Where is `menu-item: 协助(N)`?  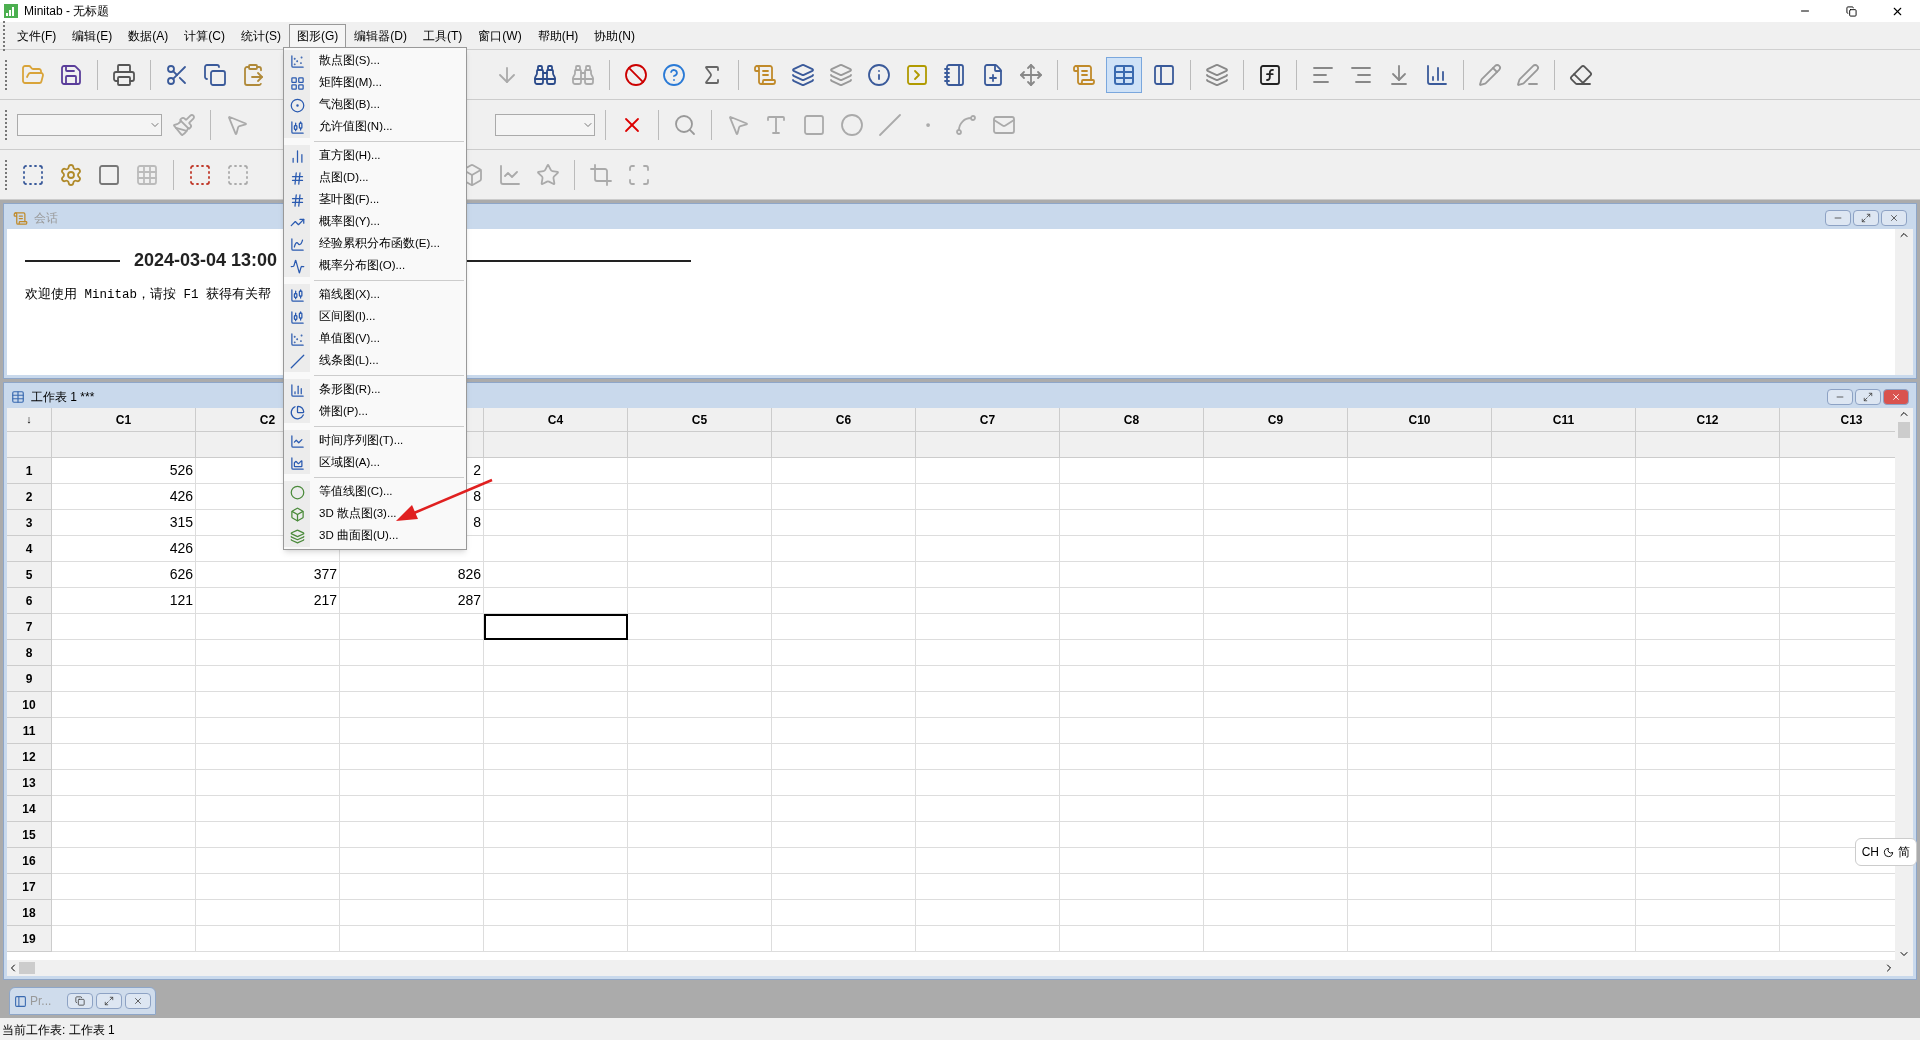
menu-item: 协助(N) is located at coordinates (614, 35).